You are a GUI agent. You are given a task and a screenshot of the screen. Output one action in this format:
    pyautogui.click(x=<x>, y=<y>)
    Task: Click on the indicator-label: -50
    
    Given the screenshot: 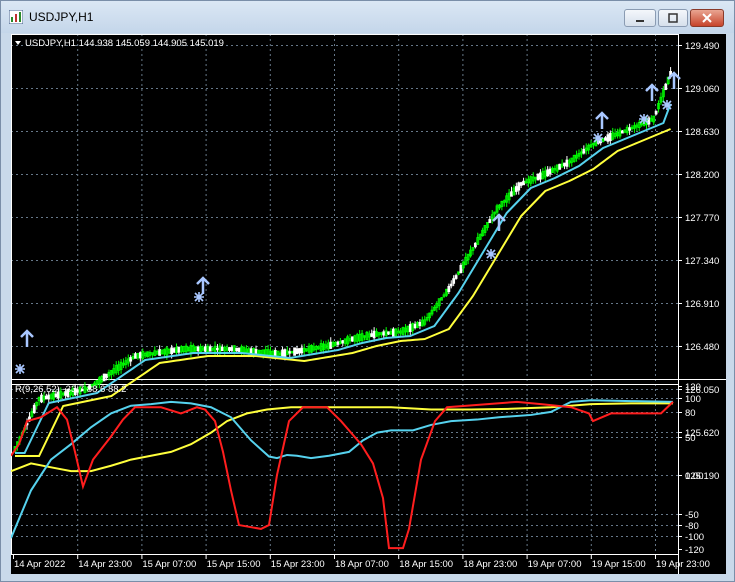 What is the action you would take?
    pyautogui.click(x=692, y=515)
    